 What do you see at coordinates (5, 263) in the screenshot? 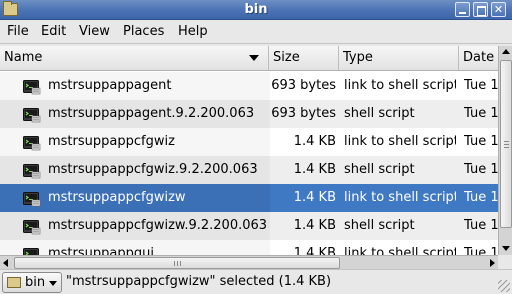
I see `scroll-left-arrow-icon` at bounding box center [5, 263].